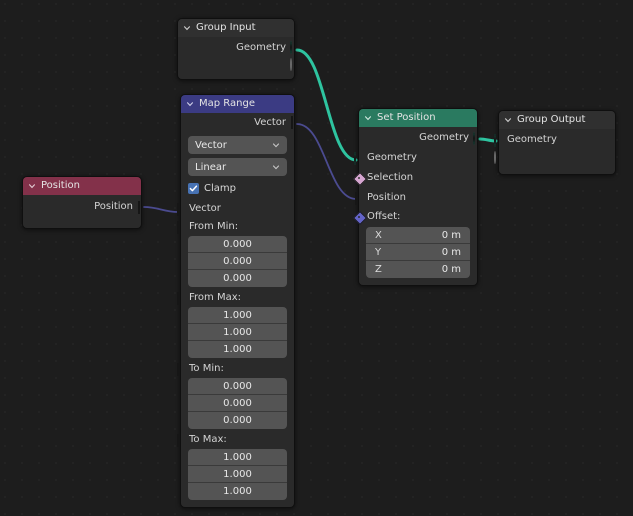  I want to click on socket-row-to-max: To Max:, so click(235, 439).